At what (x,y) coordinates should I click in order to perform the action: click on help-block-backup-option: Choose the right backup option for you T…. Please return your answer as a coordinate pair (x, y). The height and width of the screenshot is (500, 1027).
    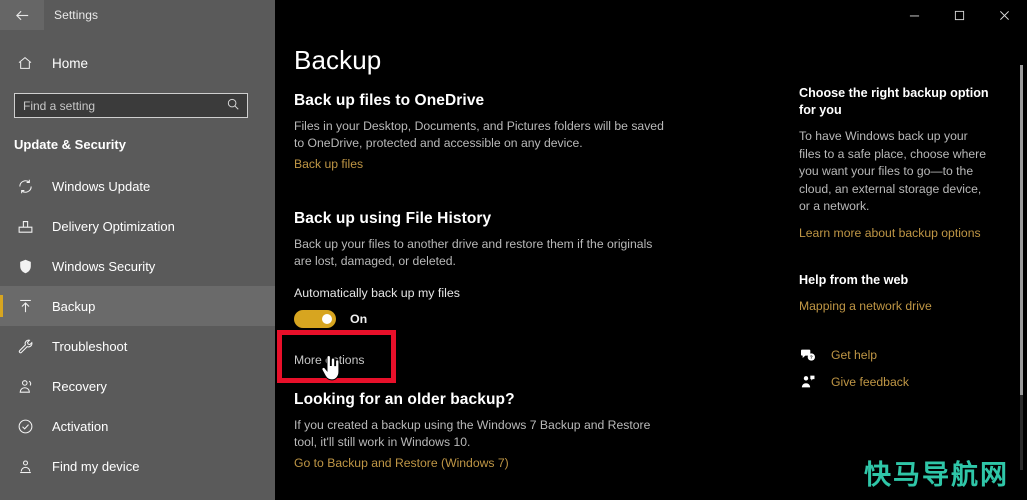
    Looking at the image, I should click on (895, 163).